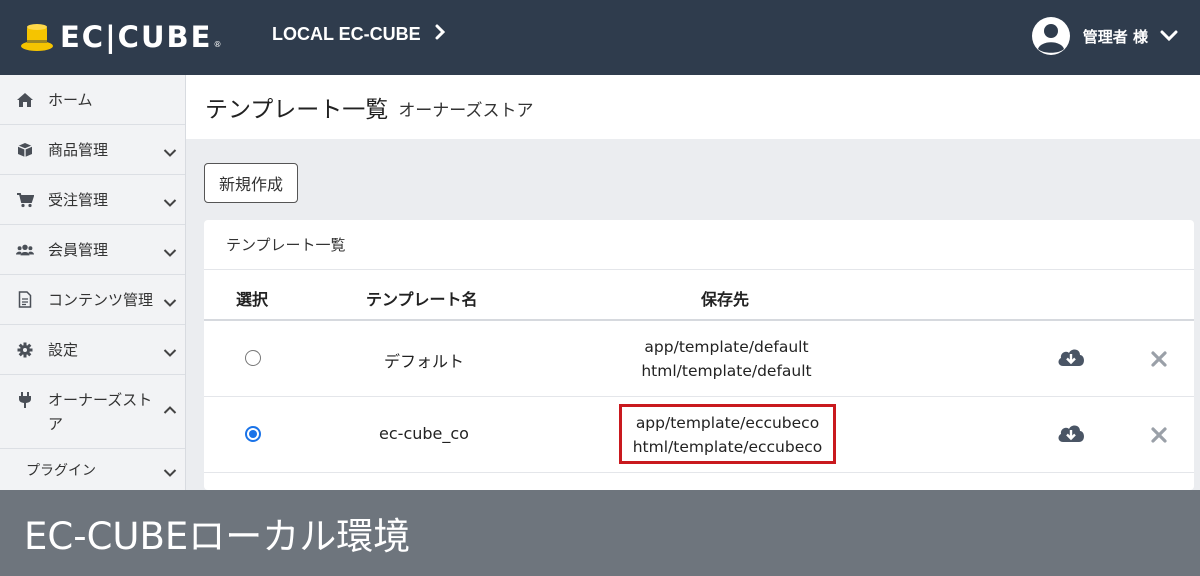 The image size is (1200, 576). I want to click on template-name: デフォルト, so click(423, 361).